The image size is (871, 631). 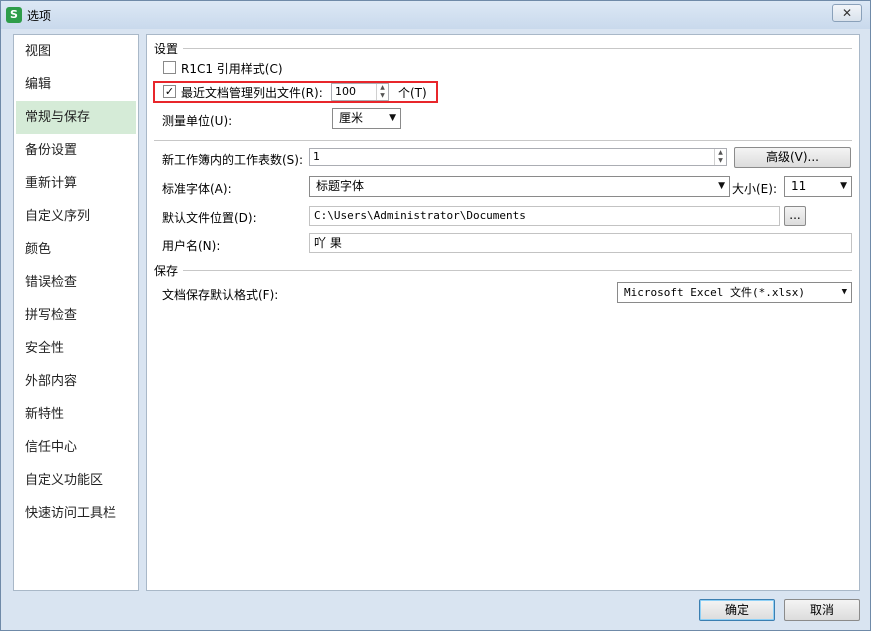 I want to click on sidebar-item-external-content: 外部内容, so click(x=76, y=381).